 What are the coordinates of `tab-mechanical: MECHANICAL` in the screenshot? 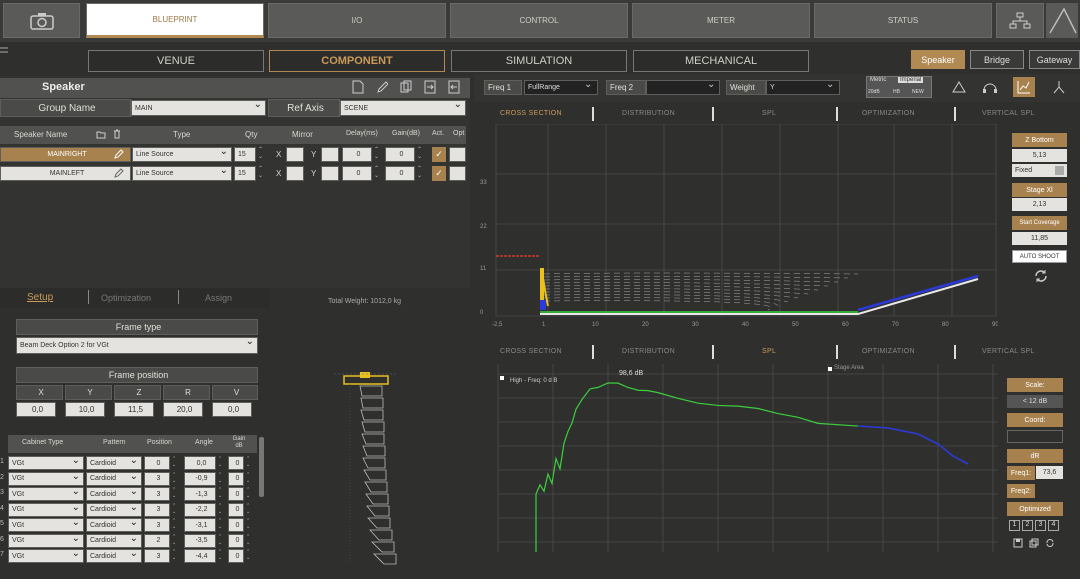 It's located at (721, 61).